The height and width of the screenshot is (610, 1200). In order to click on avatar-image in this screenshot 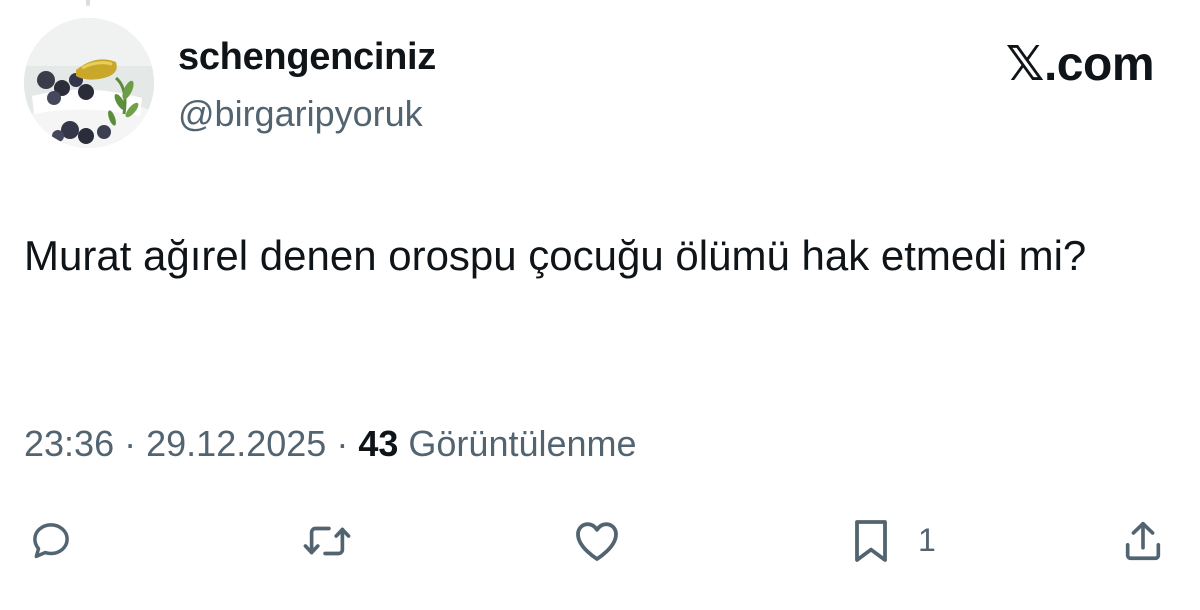, I will do `click(89, 83)`.